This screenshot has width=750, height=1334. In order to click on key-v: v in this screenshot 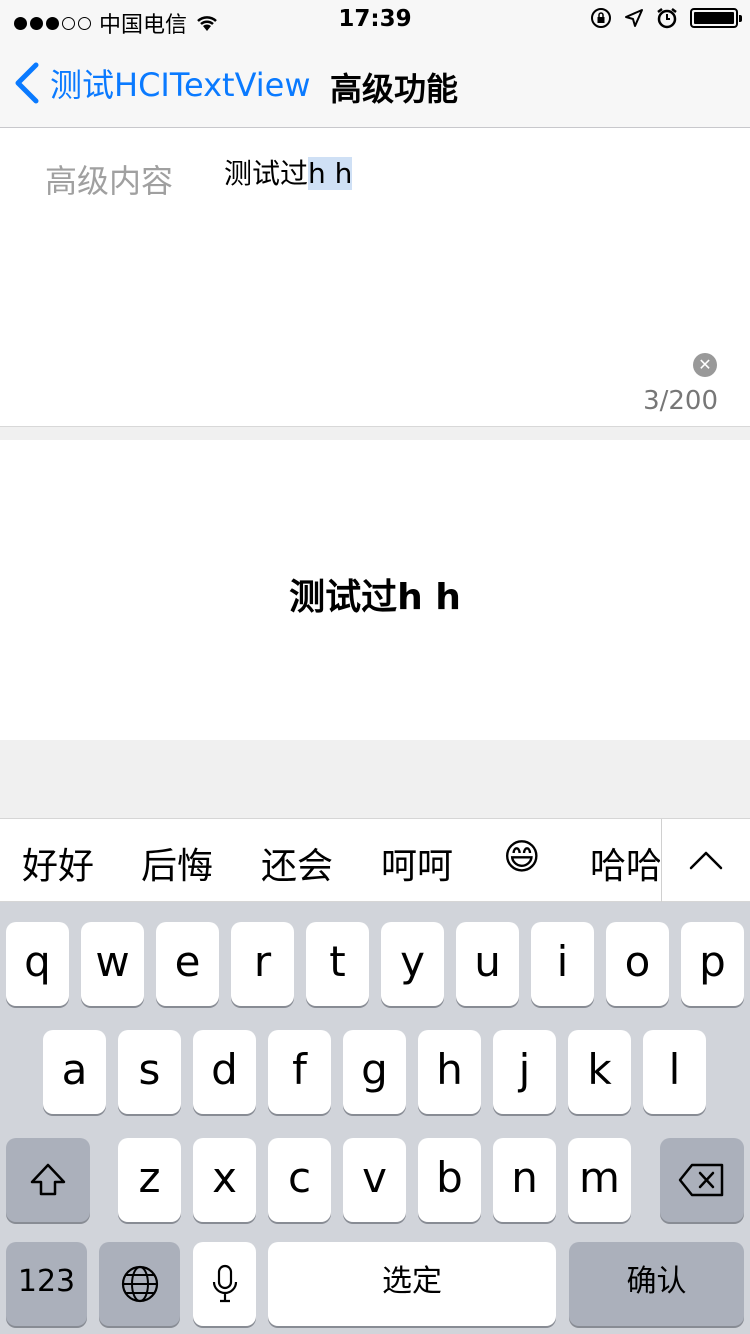, I will do `click(374, 1180)`.